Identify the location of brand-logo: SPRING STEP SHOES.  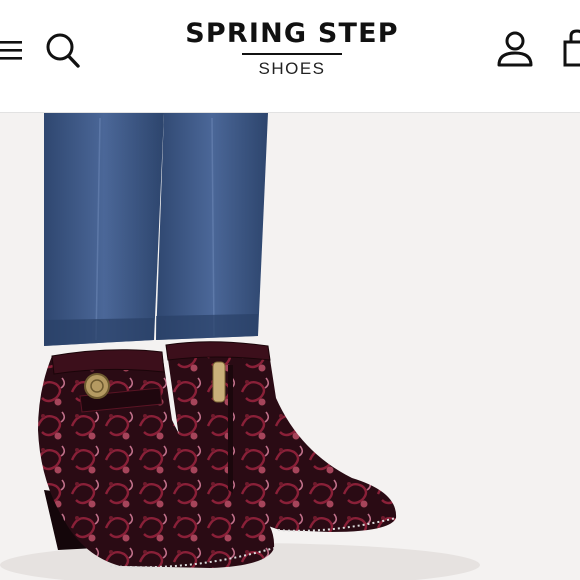
(292, 50).